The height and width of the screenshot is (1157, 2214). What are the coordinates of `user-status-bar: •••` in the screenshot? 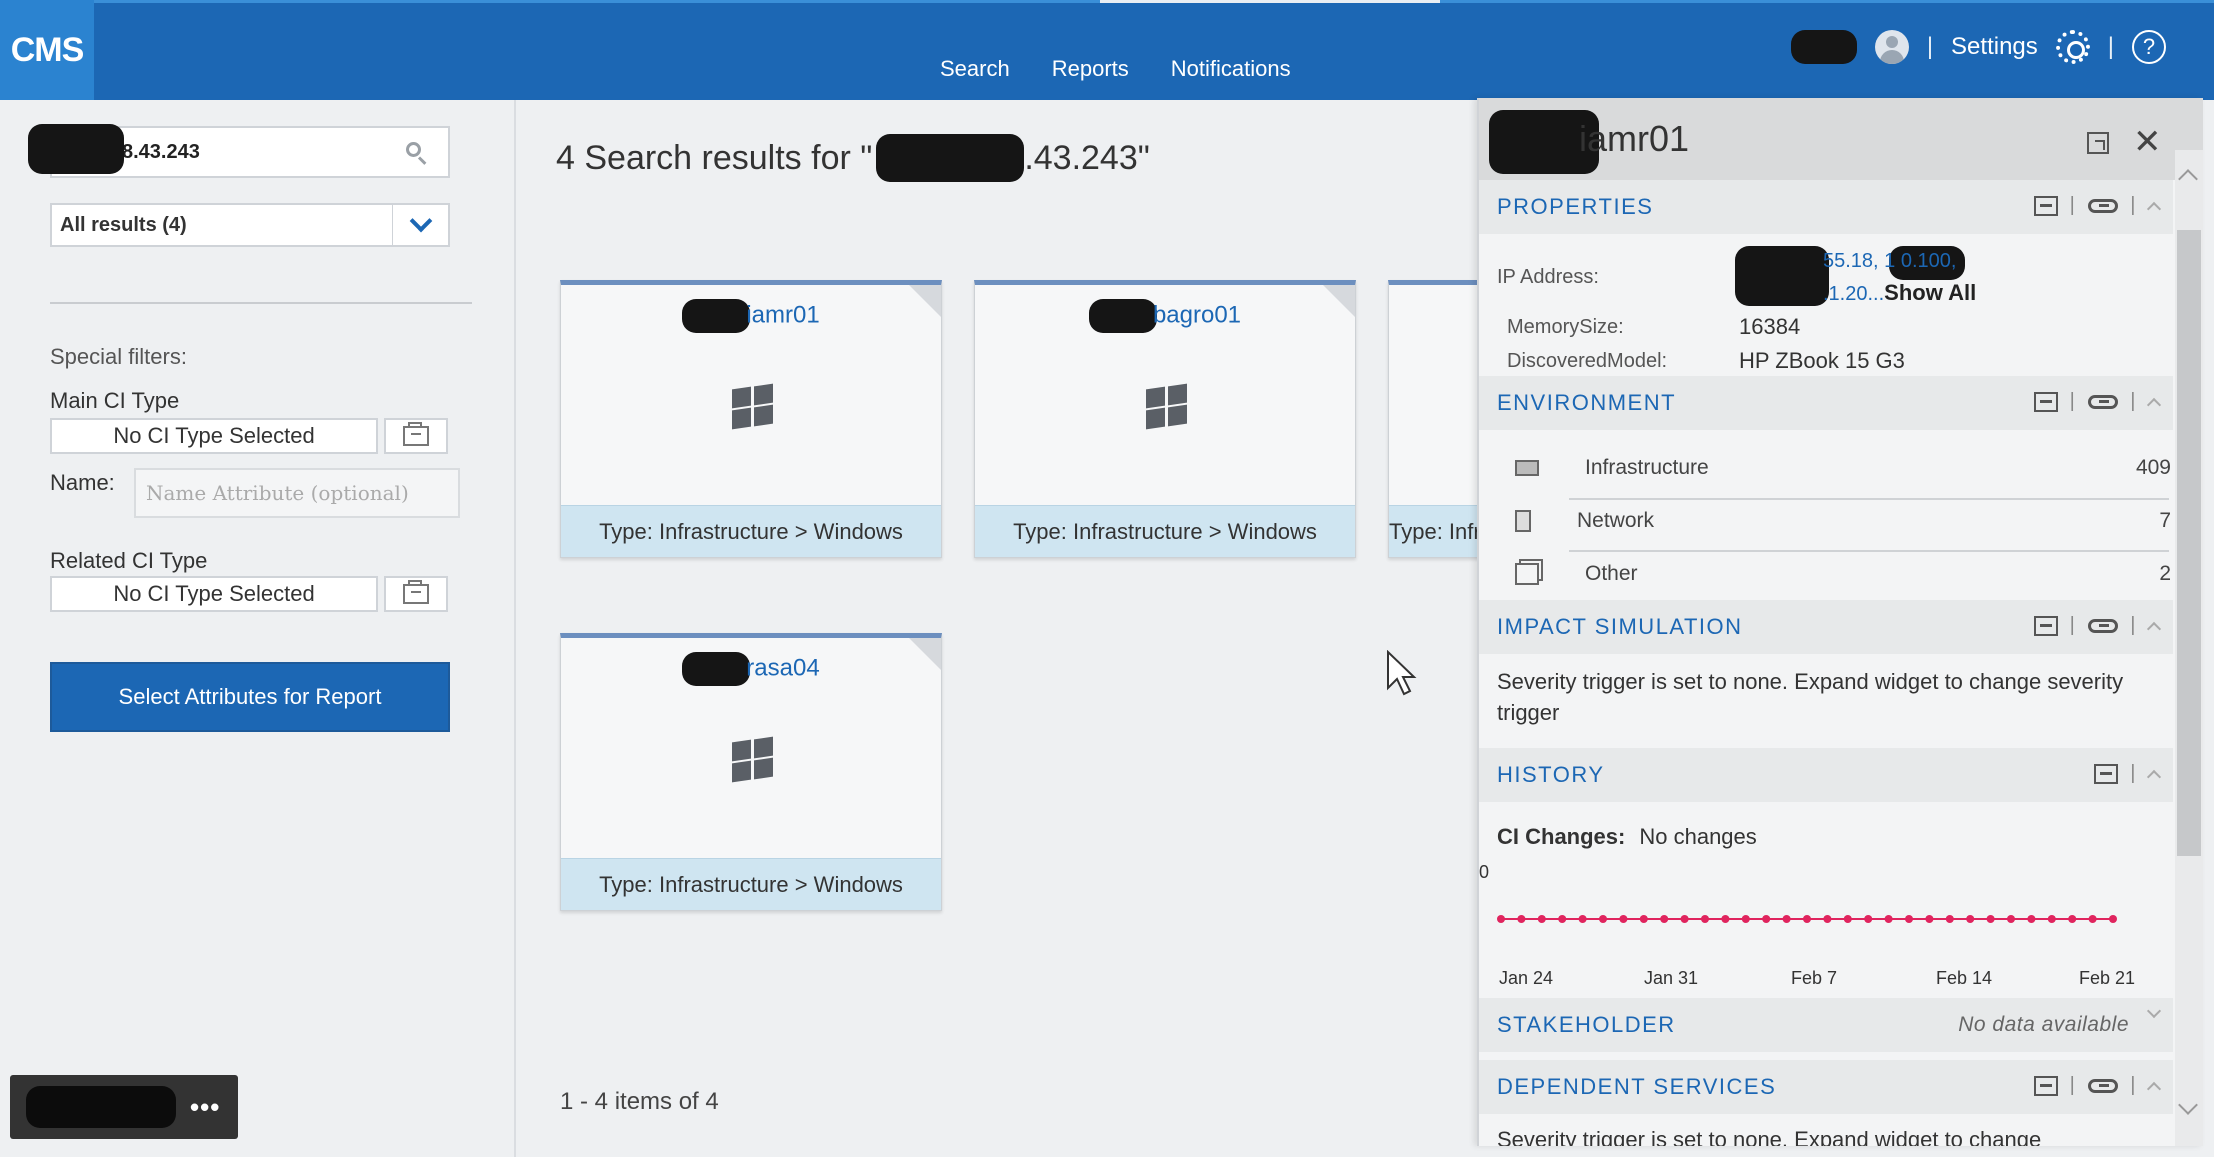 It's located at (124, 1107).